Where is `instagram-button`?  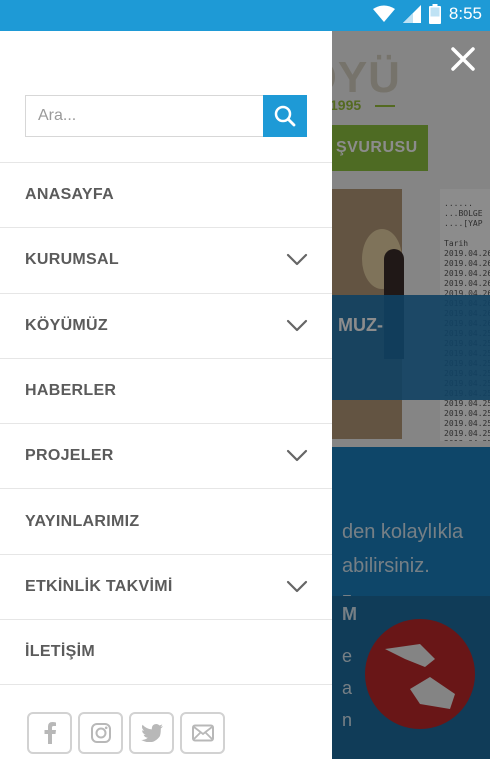 instagram-button is located at coordinates (100, 733).